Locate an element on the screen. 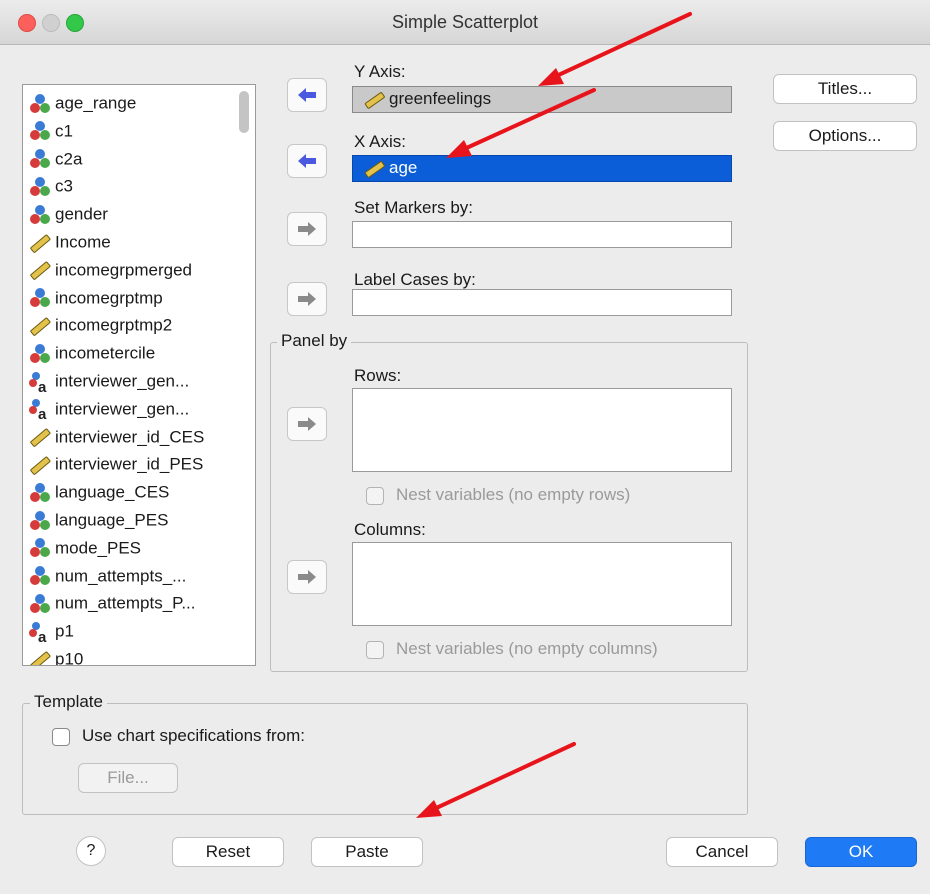 The height and width of the screenshot is (894, 930). variable-list-item: incomegrptmp is located at coordinates (96, 298).